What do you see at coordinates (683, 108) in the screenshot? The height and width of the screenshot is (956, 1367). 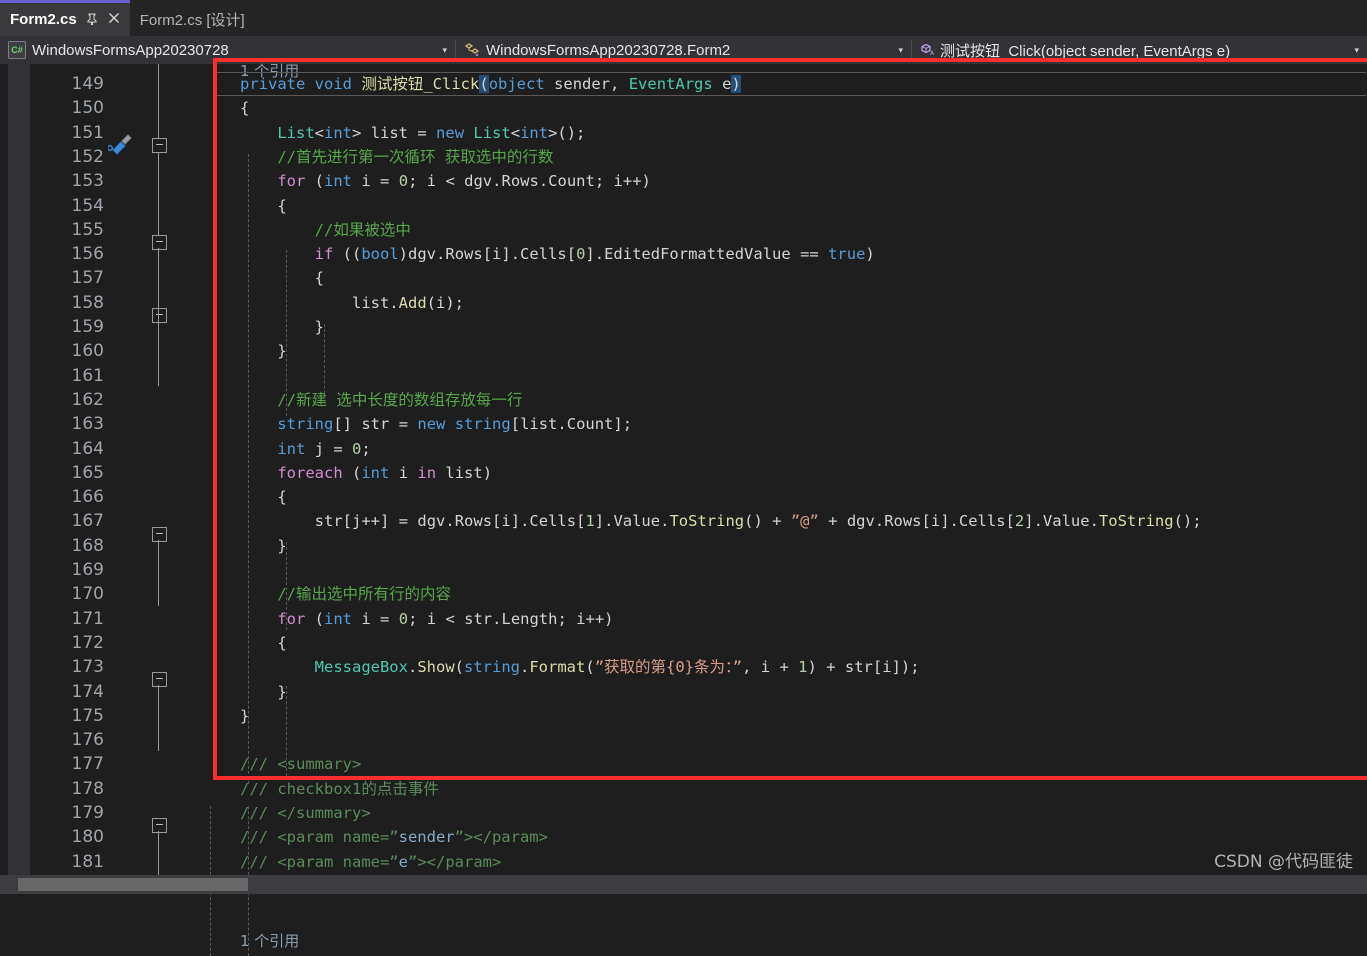 I see `code-line: 150 {` at bounding box center [683, 108].